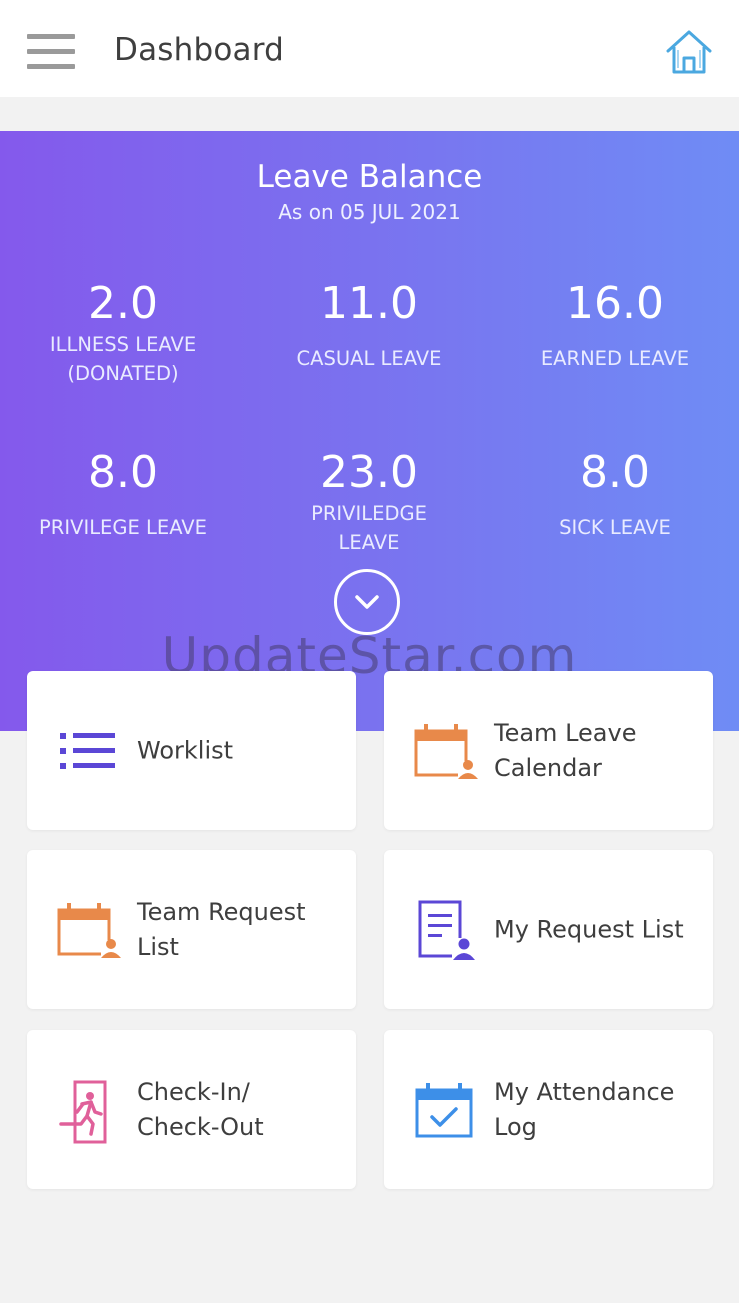 The image size is (739, 1303). Describe the element at coordinates (369, 472) in the screenshot. I see `leave-value: 23.0` at that location.